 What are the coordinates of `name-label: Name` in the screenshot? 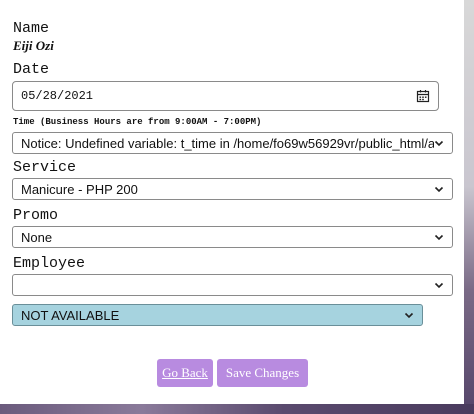 It's located at (31, 28).